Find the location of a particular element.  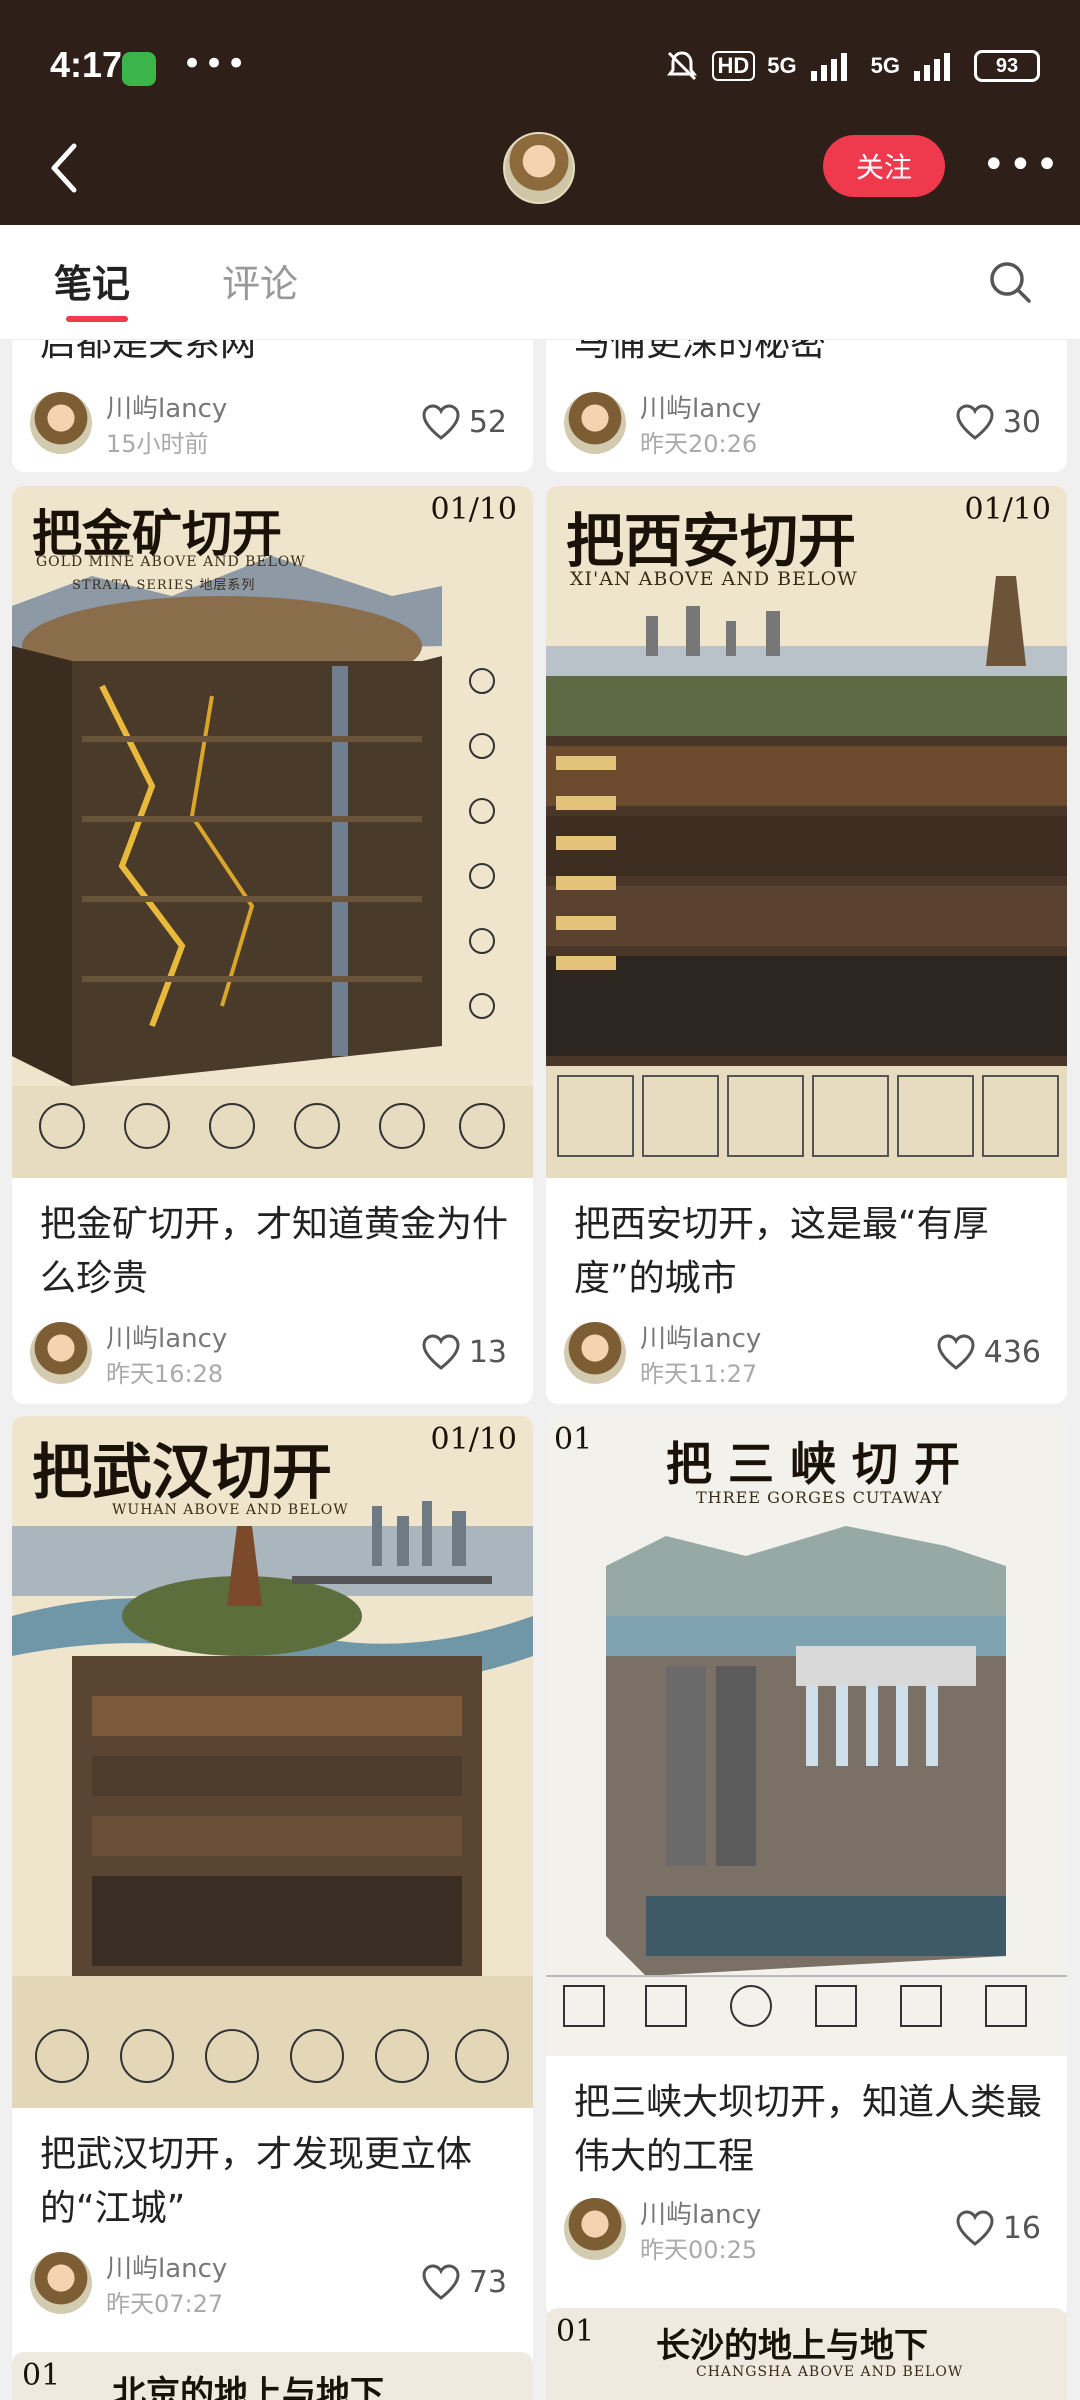

like-button: 436 is located at coordinates (988, 1352).